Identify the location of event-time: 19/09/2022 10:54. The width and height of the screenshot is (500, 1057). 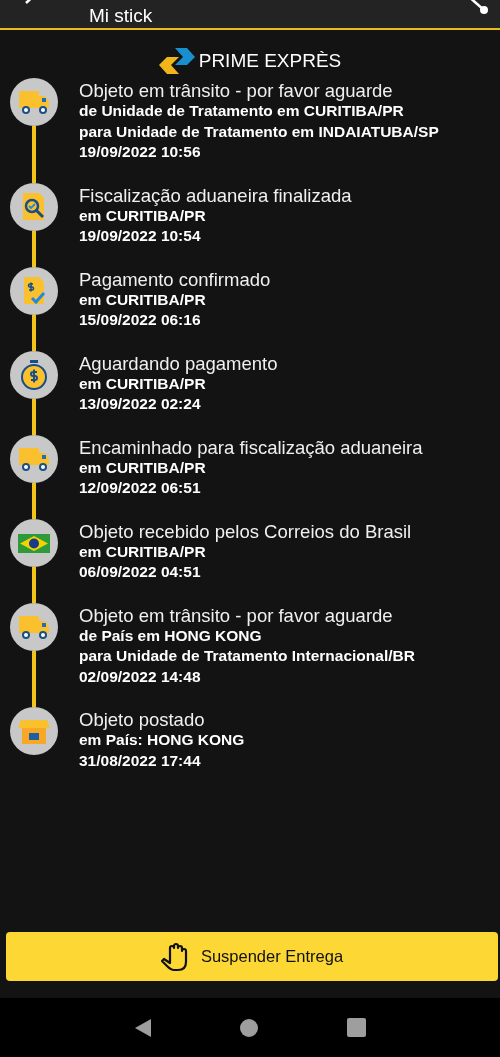
(140, 236).